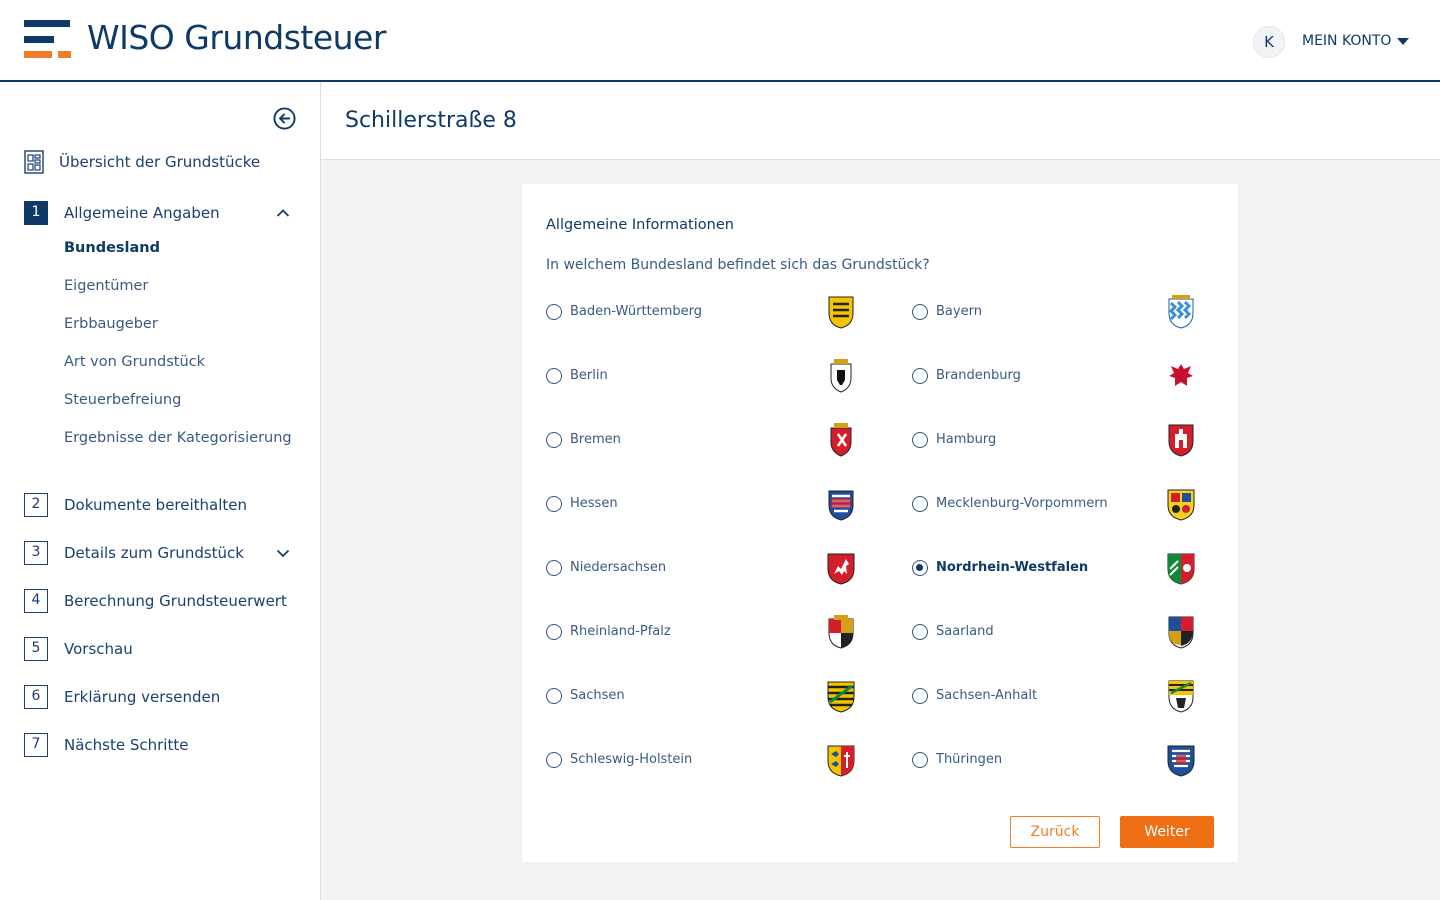  Describe the element at coordinates (841, 569) in the screenshot. I see `crest-icon-ni` at that location.